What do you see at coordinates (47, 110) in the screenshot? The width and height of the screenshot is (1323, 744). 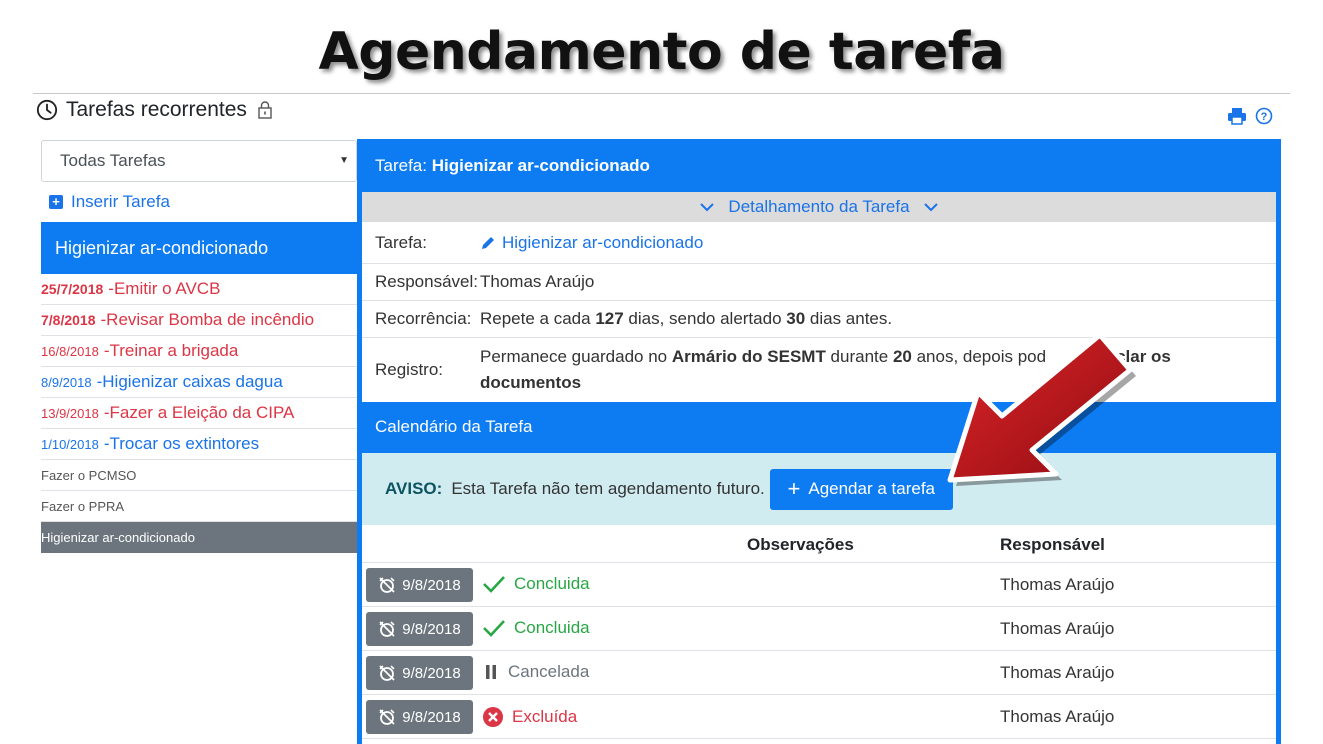 I see `clock-icon` at bounding box center [47, 110].